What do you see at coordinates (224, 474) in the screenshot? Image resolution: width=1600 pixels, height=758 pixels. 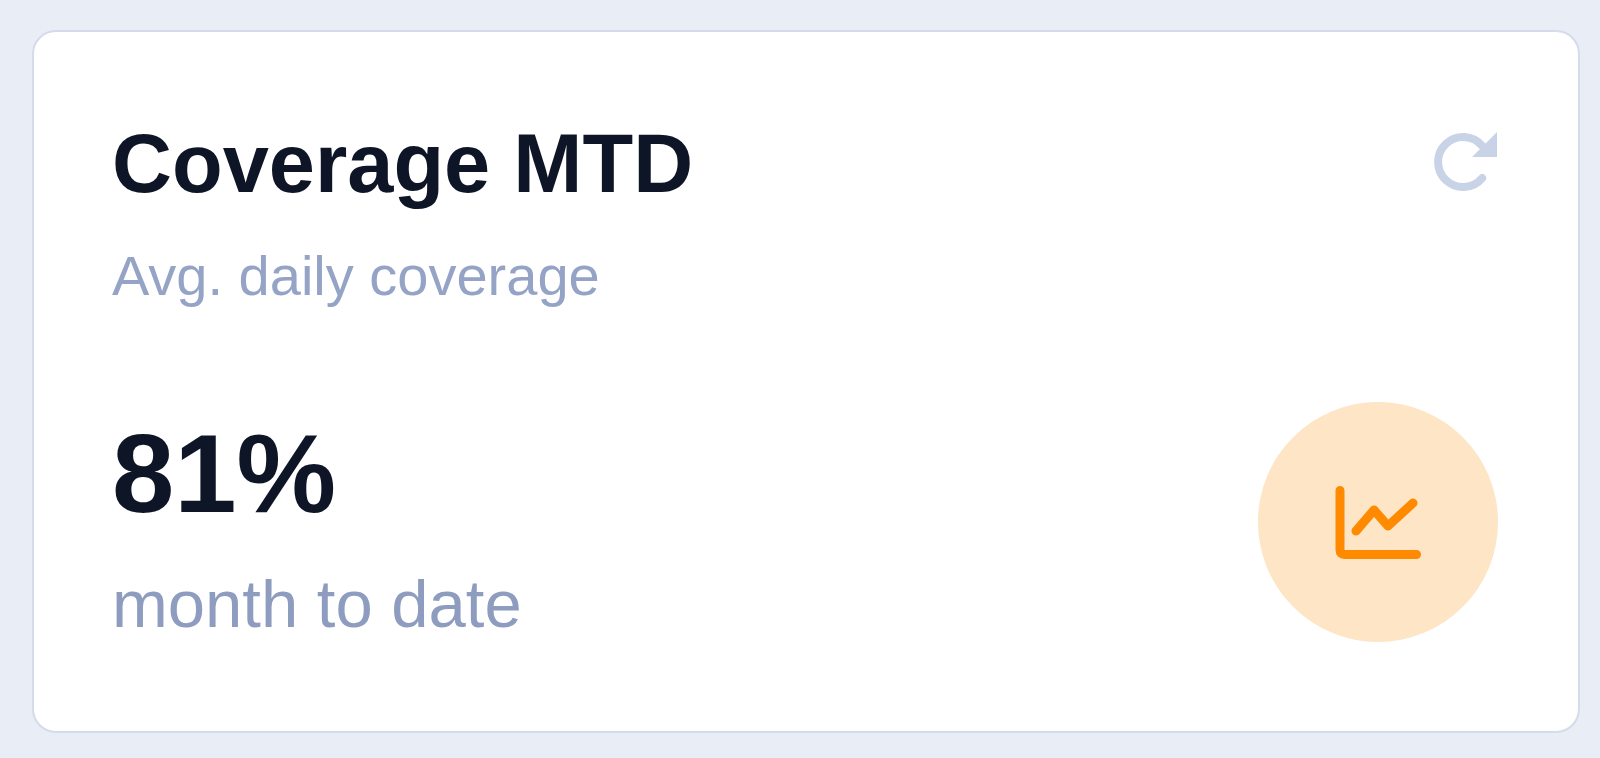 I see `metric-value: 81%` at bounding box center [224, 474].